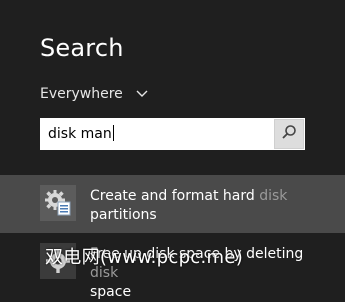  What do you see at coordinates (210, 206) in the screenshot?
I see `search-result-text: Create and format hard disk partitions` at bounding box center [210, 206].